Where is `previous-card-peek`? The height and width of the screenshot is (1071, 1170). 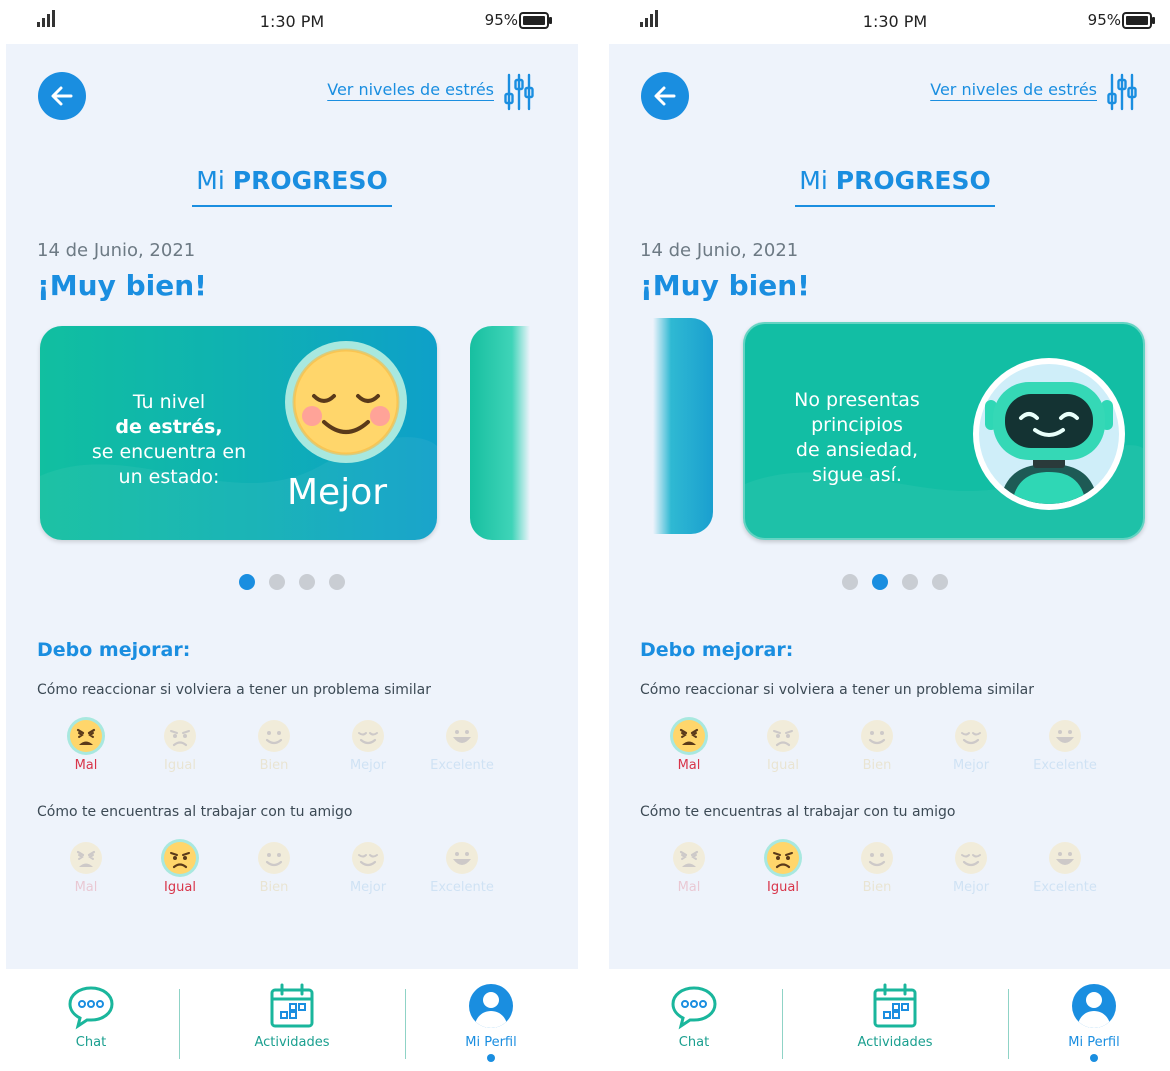
previous-card-peek is located at coordinates (683, 426).